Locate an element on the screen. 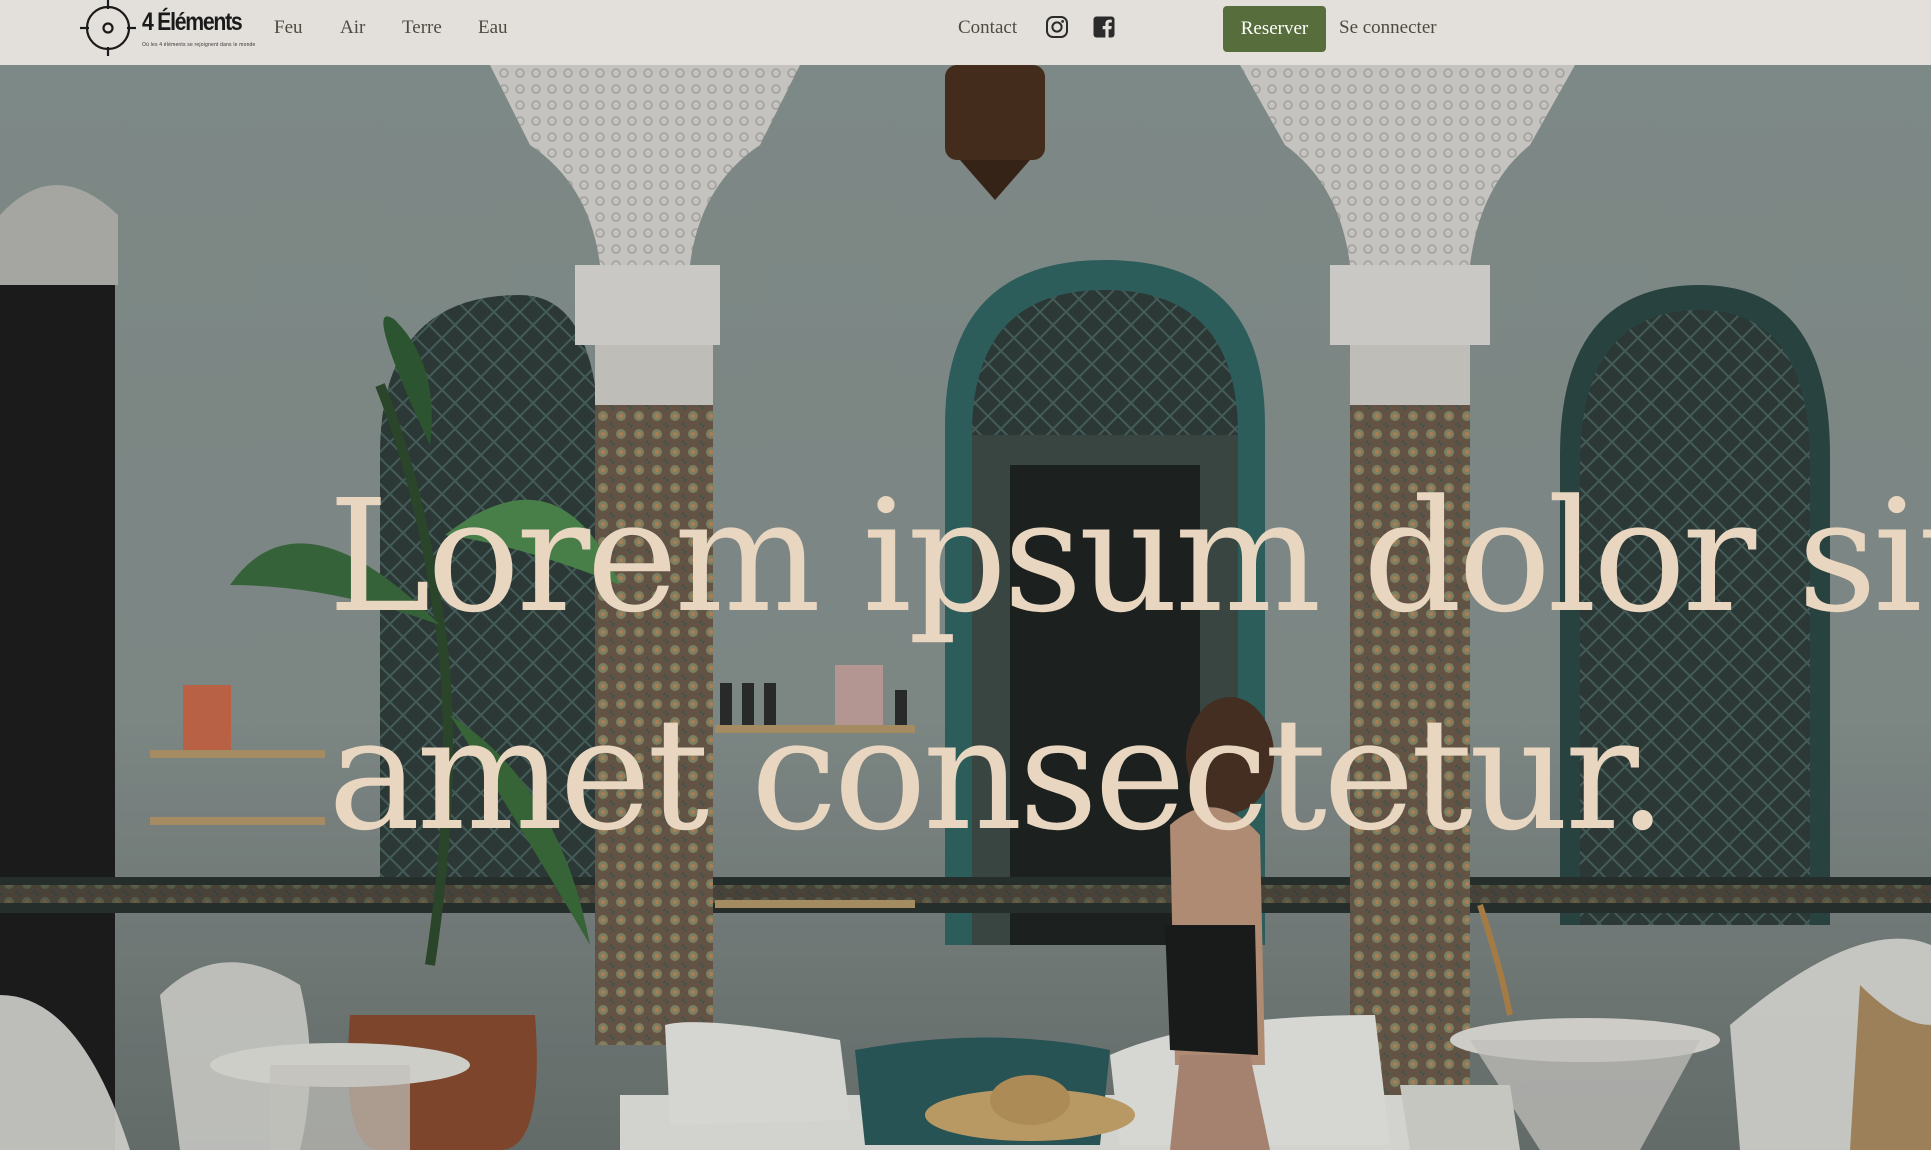 This screenshot has height=1150, width=1931. nav-link-eau: Eau is located at coordinates (493, 28).